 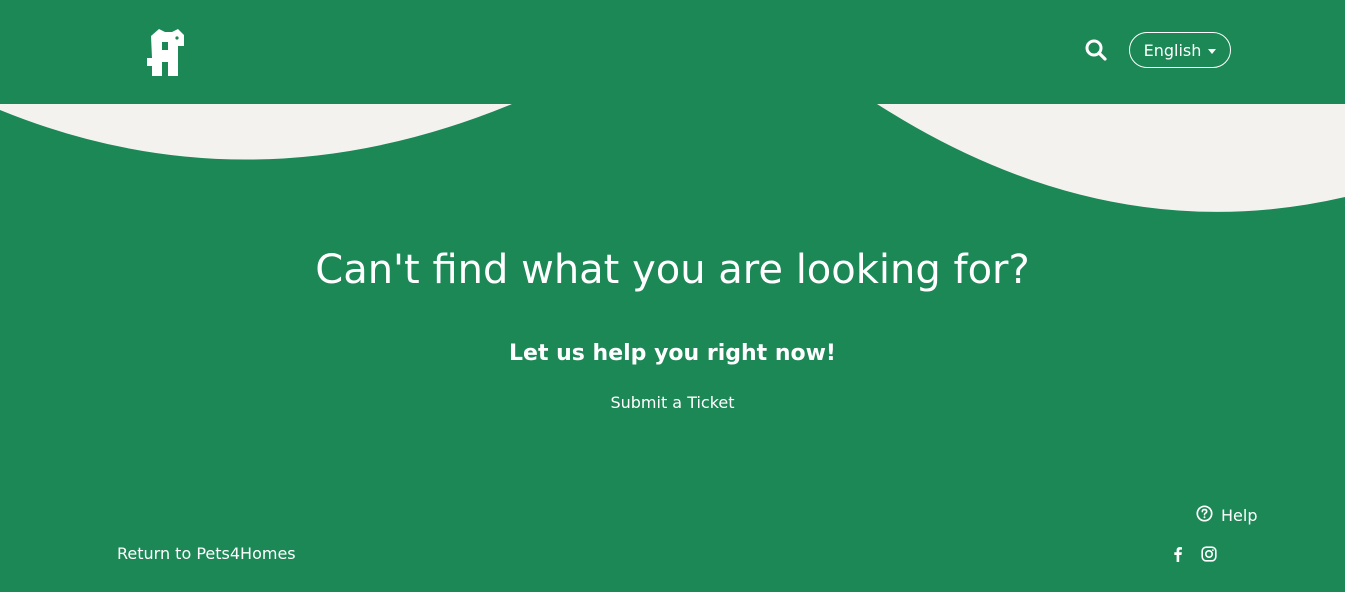 What do you see at coordinates (672, 353) in the screenshot?
I see `help-subheading: Let us help you right now!` at bounding box center [672, 353].